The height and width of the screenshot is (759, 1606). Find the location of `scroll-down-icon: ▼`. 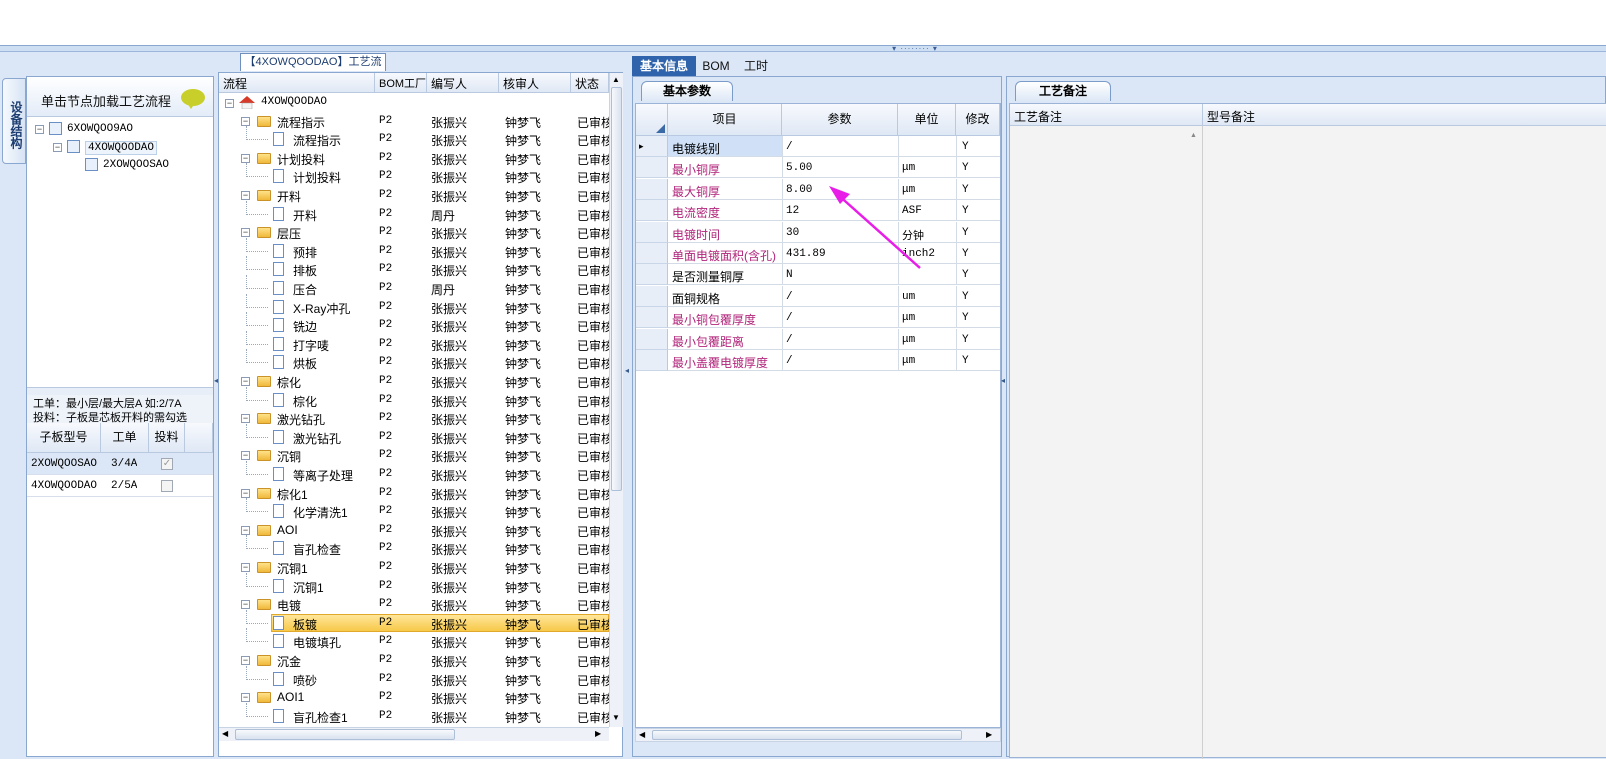

scroll-down-icon: ▼ is located at coordinates (616, 717).